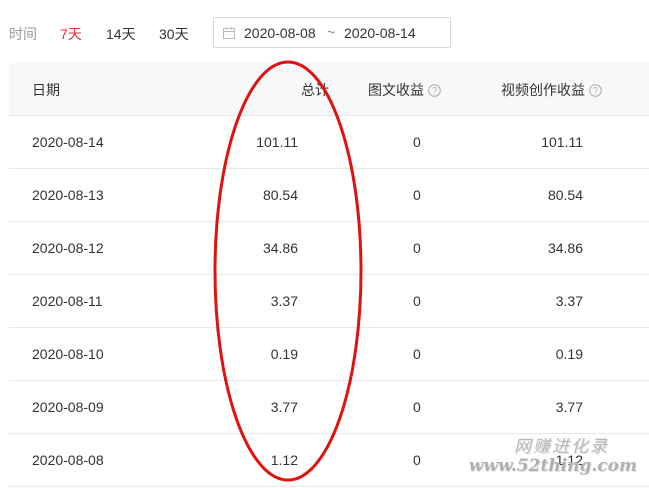 Image resolution: width=649 pixels, height=488 pixels. I want to click on cell-video-income: 101.11, so click(562, 142).